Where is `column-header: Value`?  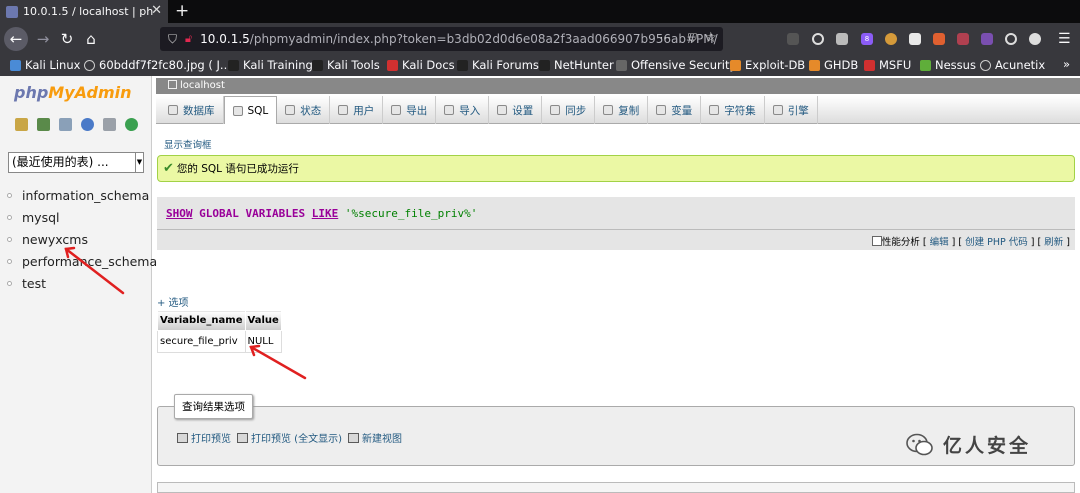
column-header: Value is located at coordinates (263, 320).